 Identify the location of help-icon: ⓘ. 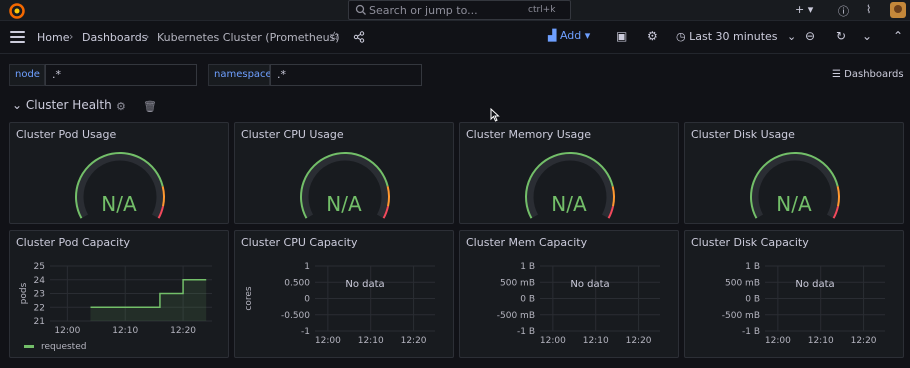
(843, 11).